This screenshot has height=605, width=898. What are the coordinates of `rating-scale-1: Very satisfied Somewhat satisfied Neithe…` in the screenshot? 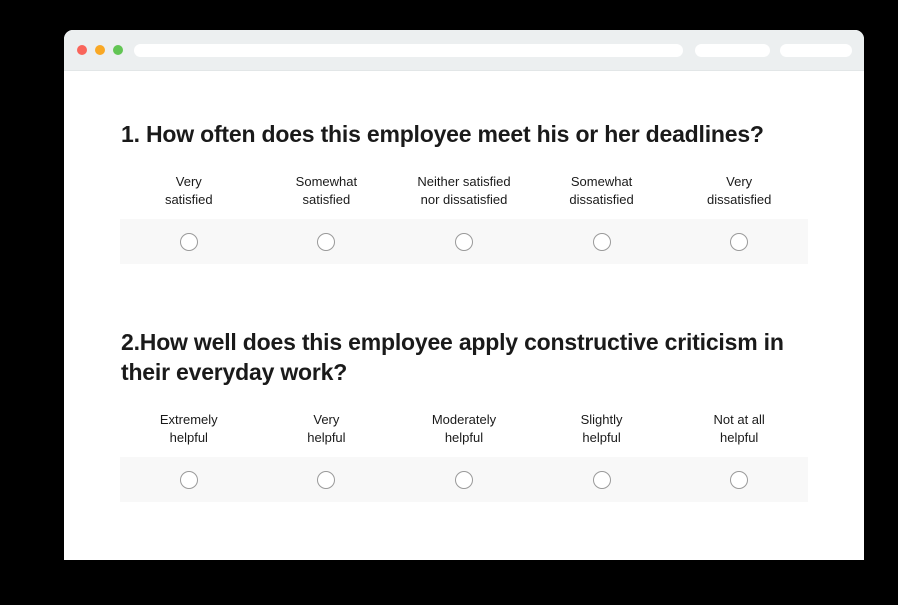 It's located at (464, 218).